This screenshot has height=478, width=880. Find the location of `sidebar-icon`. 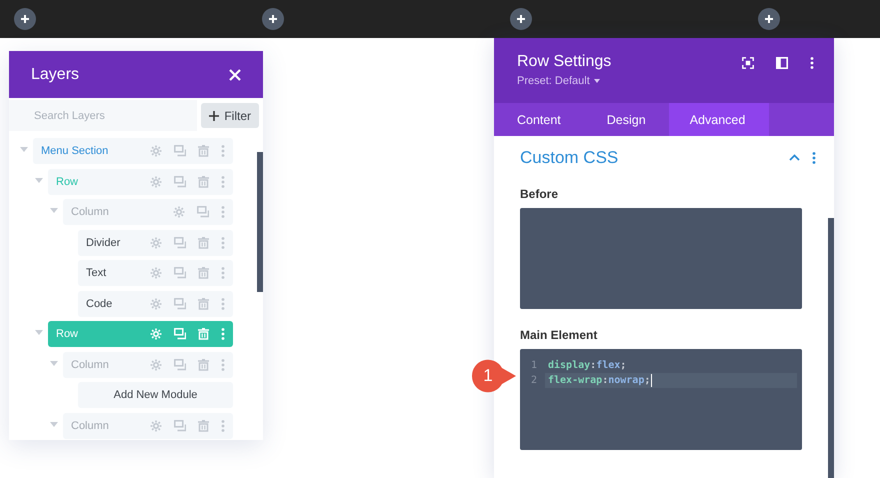

sidebar-icon is located at coordinates (782, 63).